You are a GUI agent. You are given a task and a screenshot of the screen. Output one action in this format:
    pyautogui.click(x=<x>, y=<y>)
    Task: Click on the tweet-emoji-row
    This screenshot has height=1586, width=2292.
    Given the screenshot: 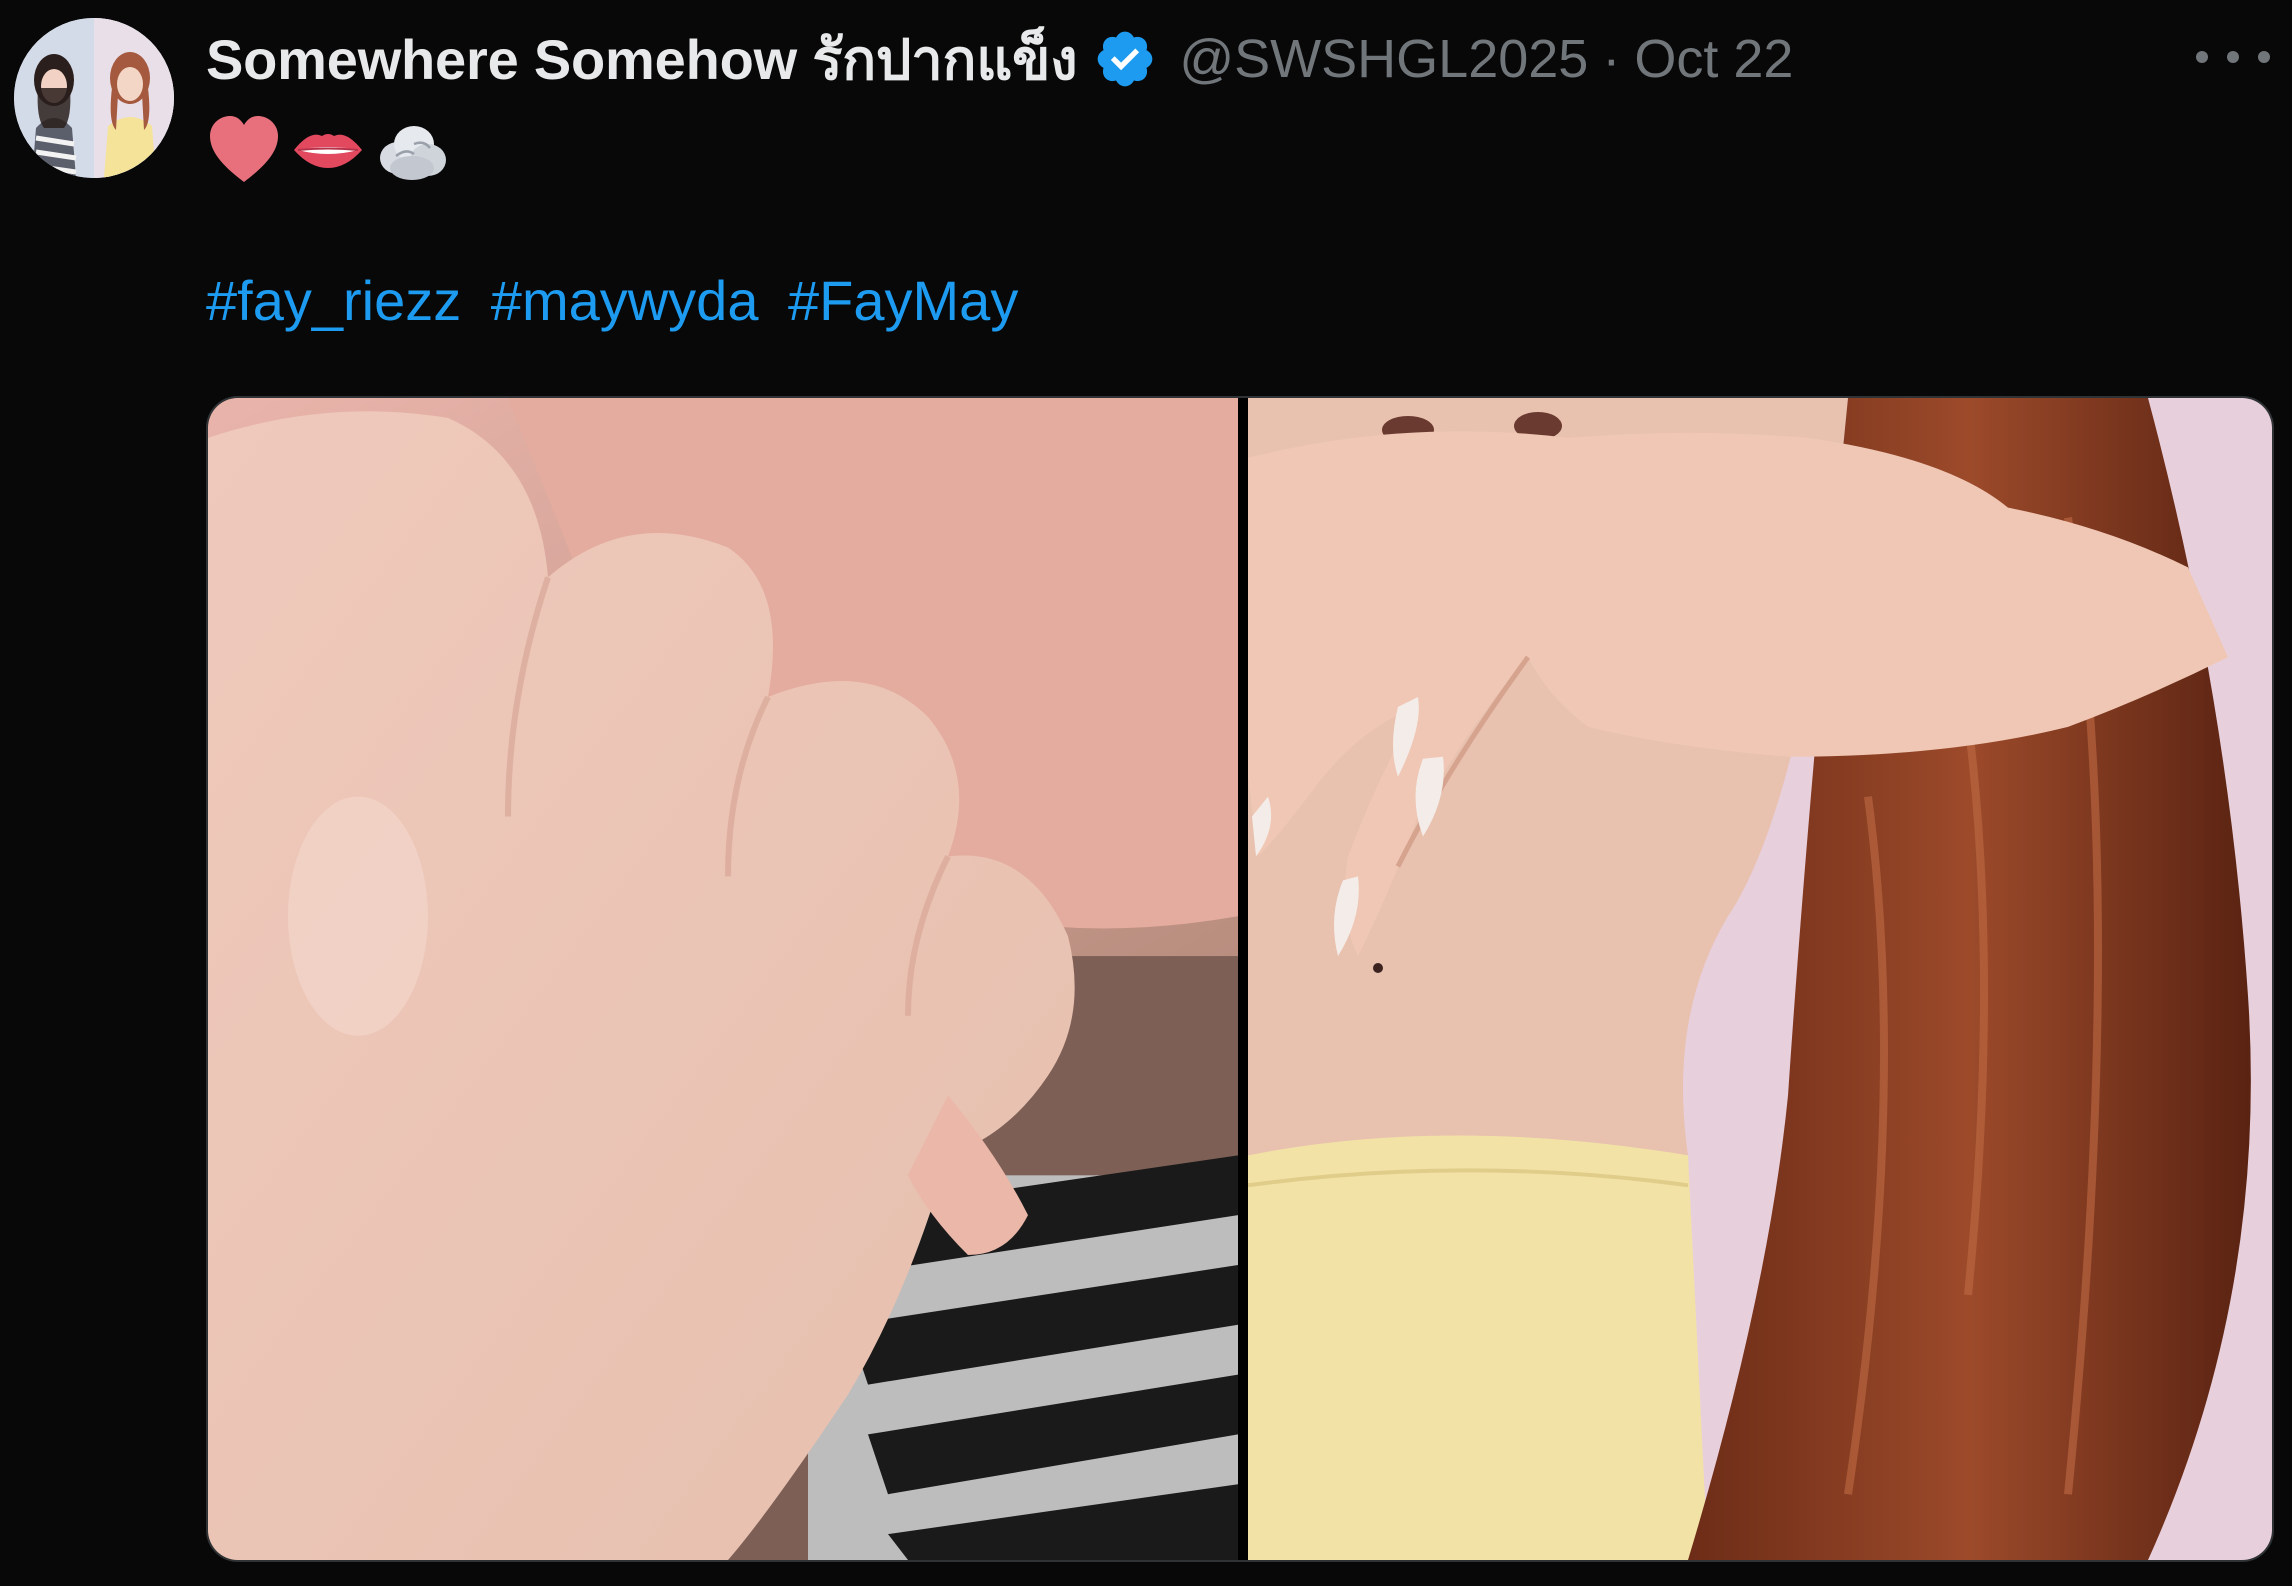 What is the action you would take?
    pyautogui.click(x=328, y=150)
    